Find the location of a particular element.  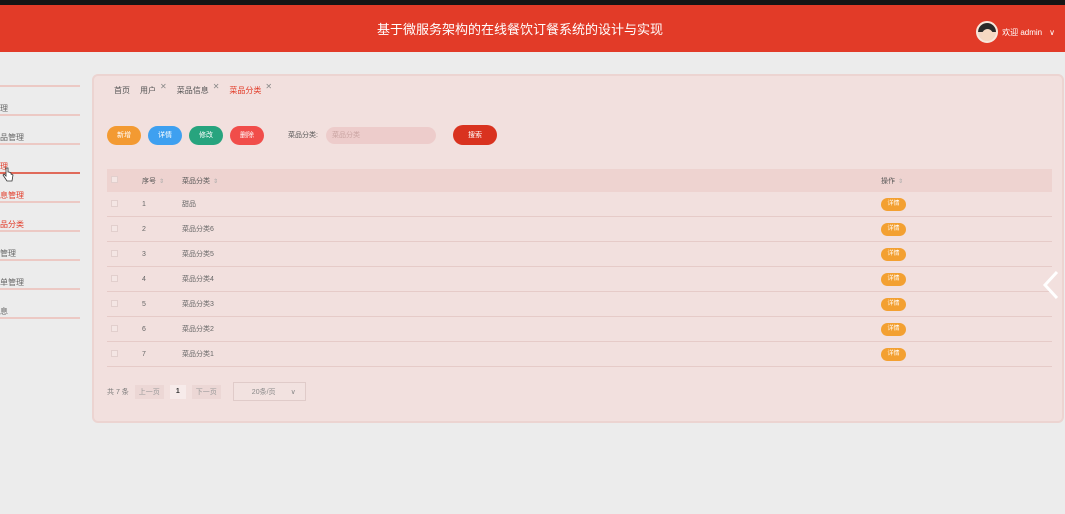

edit-button: 修改 is located at coordinates (206, 135).